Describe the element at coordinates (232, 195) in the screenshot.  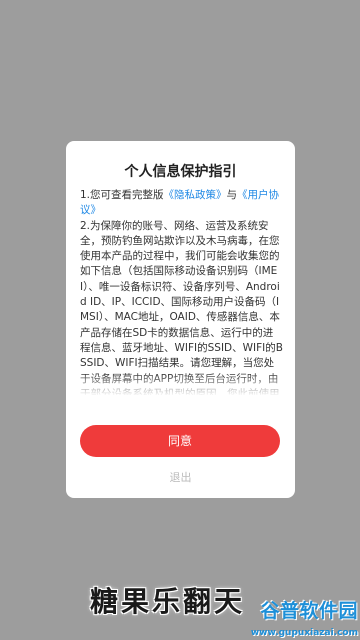
I see `item1-mid: 与` at that location.